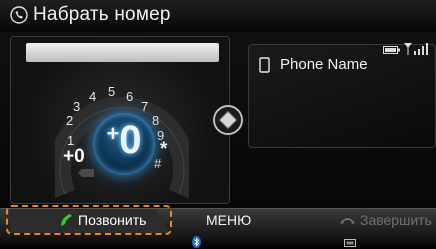 The image size is (436, 249). I want to click on status-indicator-icon, so click(350, 243).